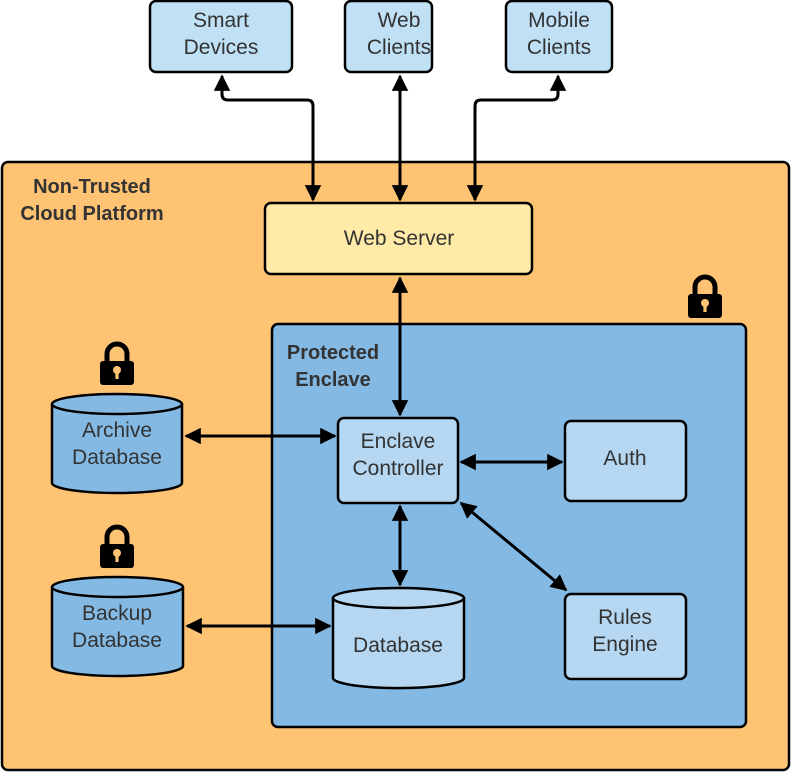  I want to click on database-label: Database, so click(398, 645).